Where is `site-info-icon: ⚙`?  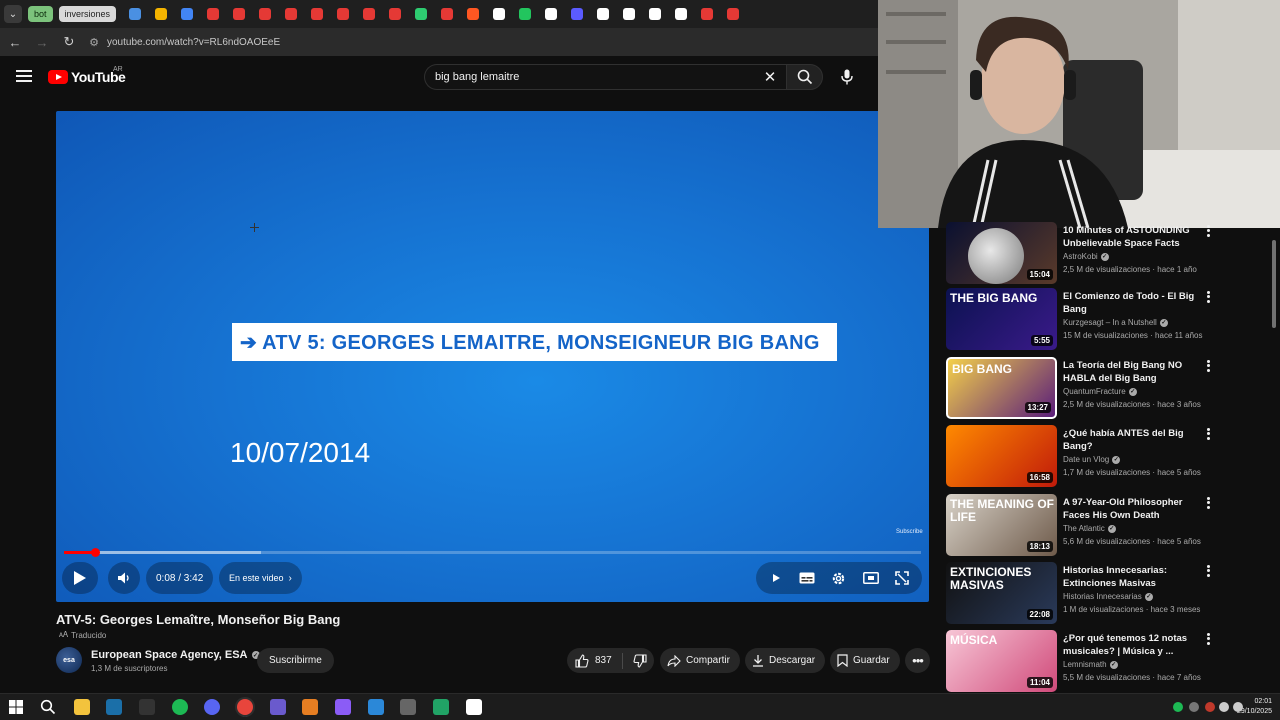 site-info-icon: ⚙ is located at coordinates (94, 42).